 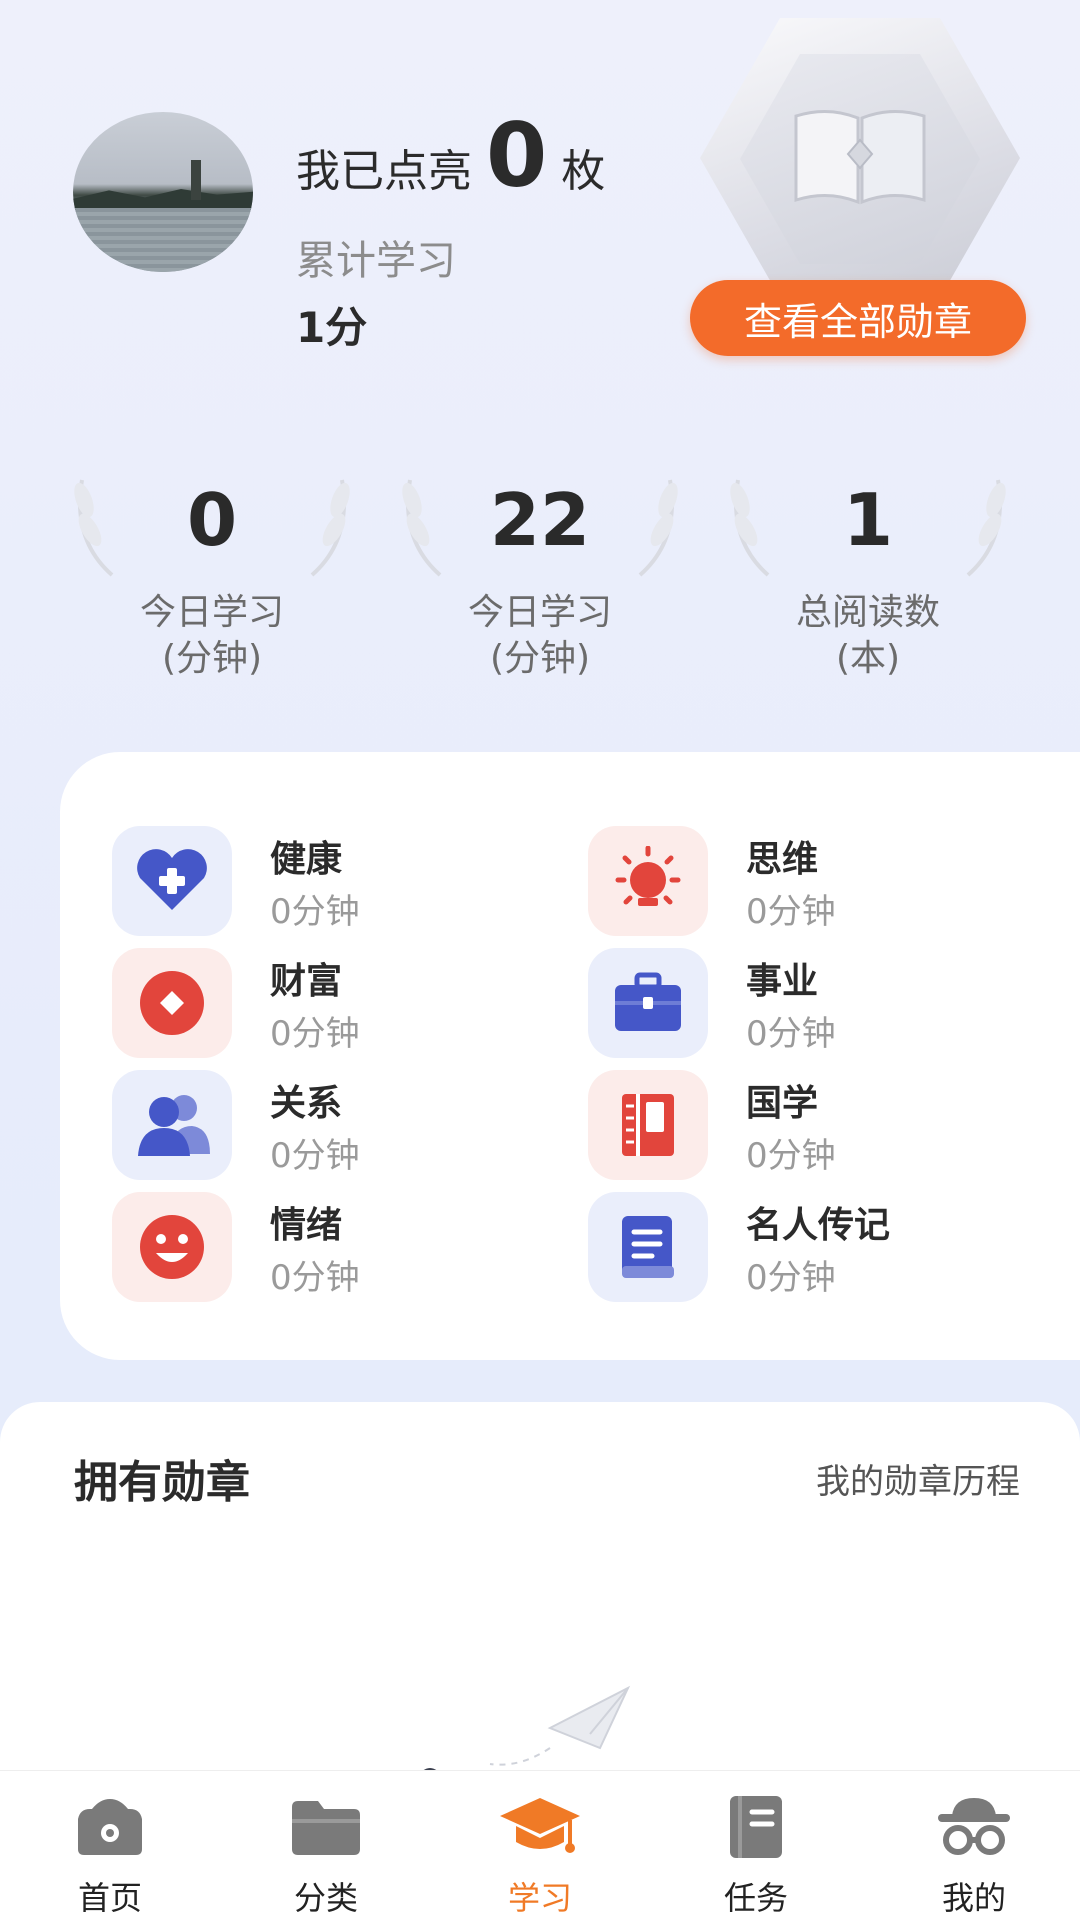 What do you see at coordinates (782, 1103) in the screenshot?
I see `category-name: 国学` at bounding box center [782, 1103].